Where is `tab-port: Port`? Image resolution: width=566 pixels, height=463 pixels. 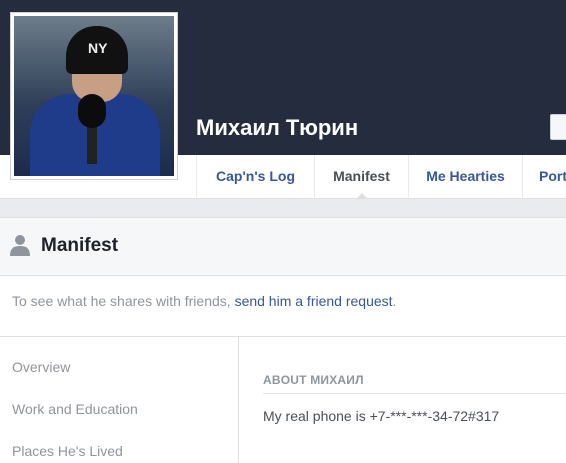 tab-port: Port is located at coordinates (544, 176).